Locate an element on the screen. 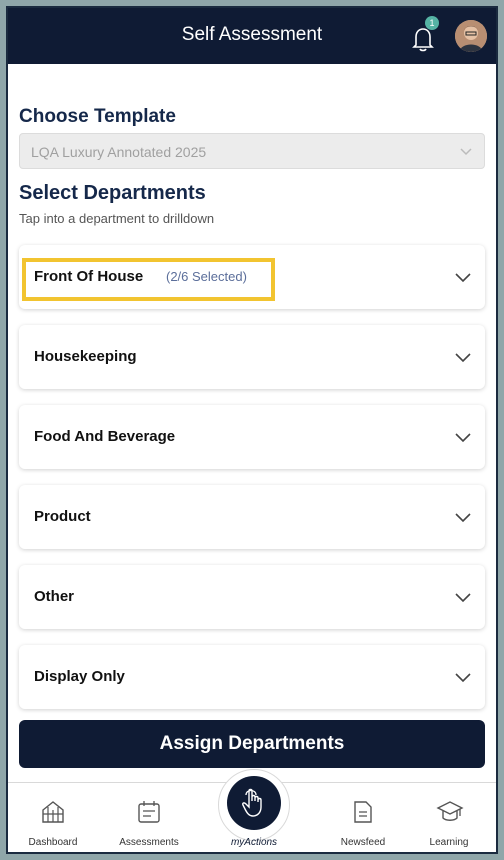 Image resolution: width=504 pixels, height=860 pixels. calendar-icon is located at coordinates (149, 812).